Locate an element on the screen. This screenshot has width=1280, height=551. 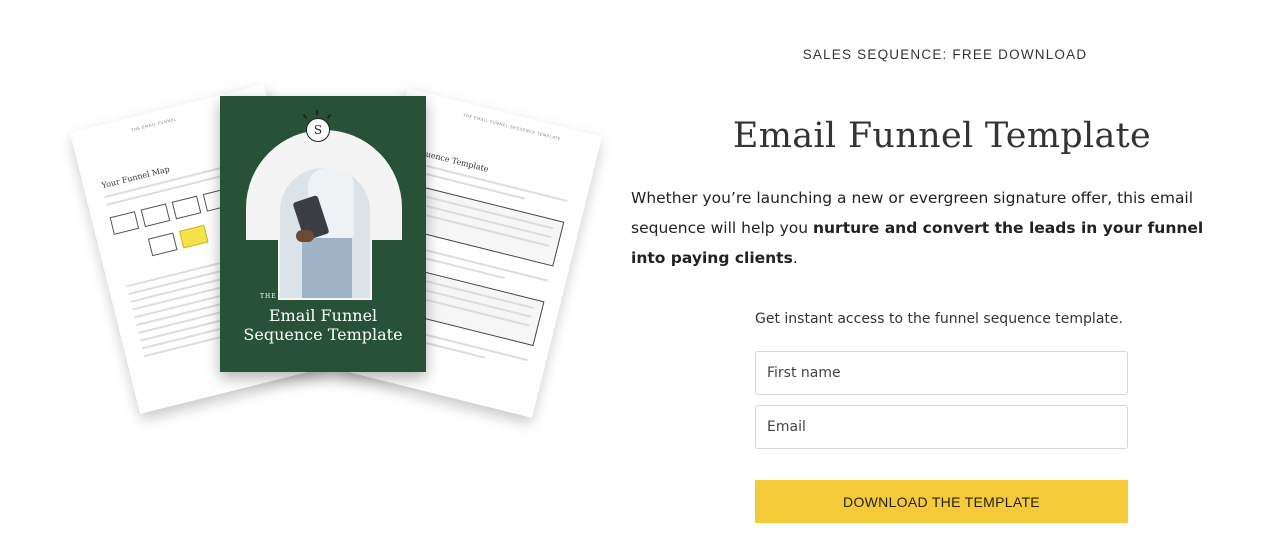
cover-small-text: THE is located at coordinates (268, 296).